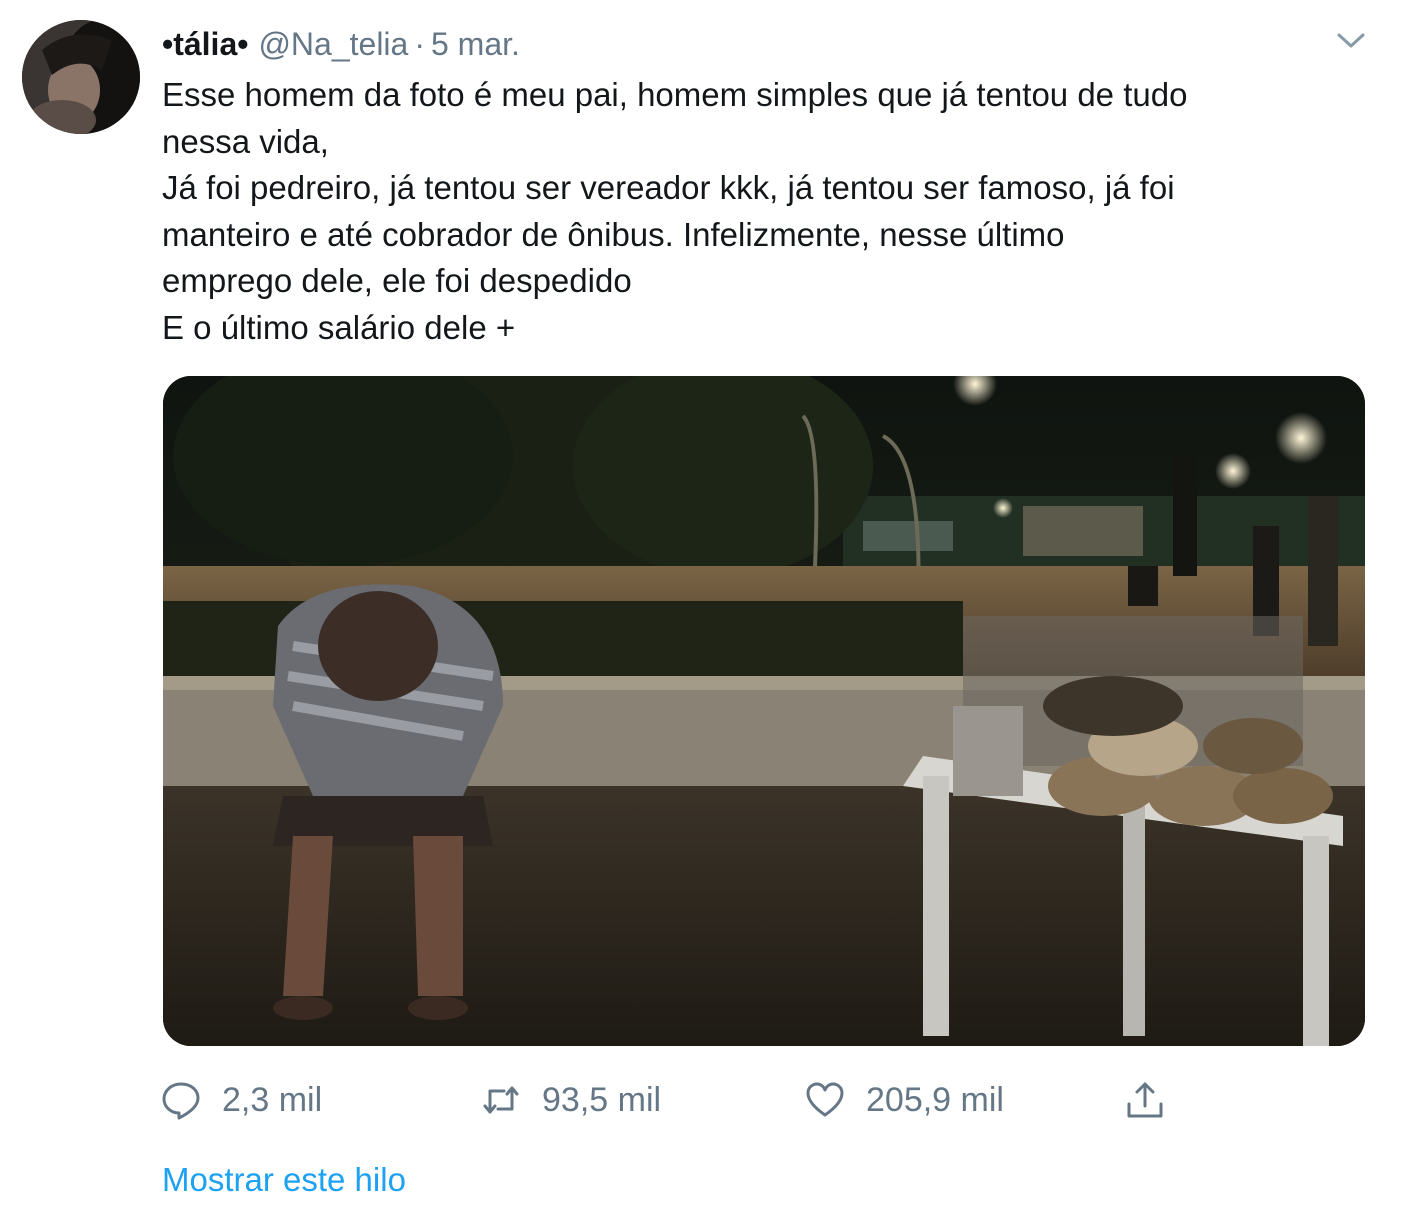 The image size is (1410, 1226). What do you see at coordinates (475, 44) in the screenshot?
I see `tweet-date: 5 mar.` at bounding box center [475, 44].